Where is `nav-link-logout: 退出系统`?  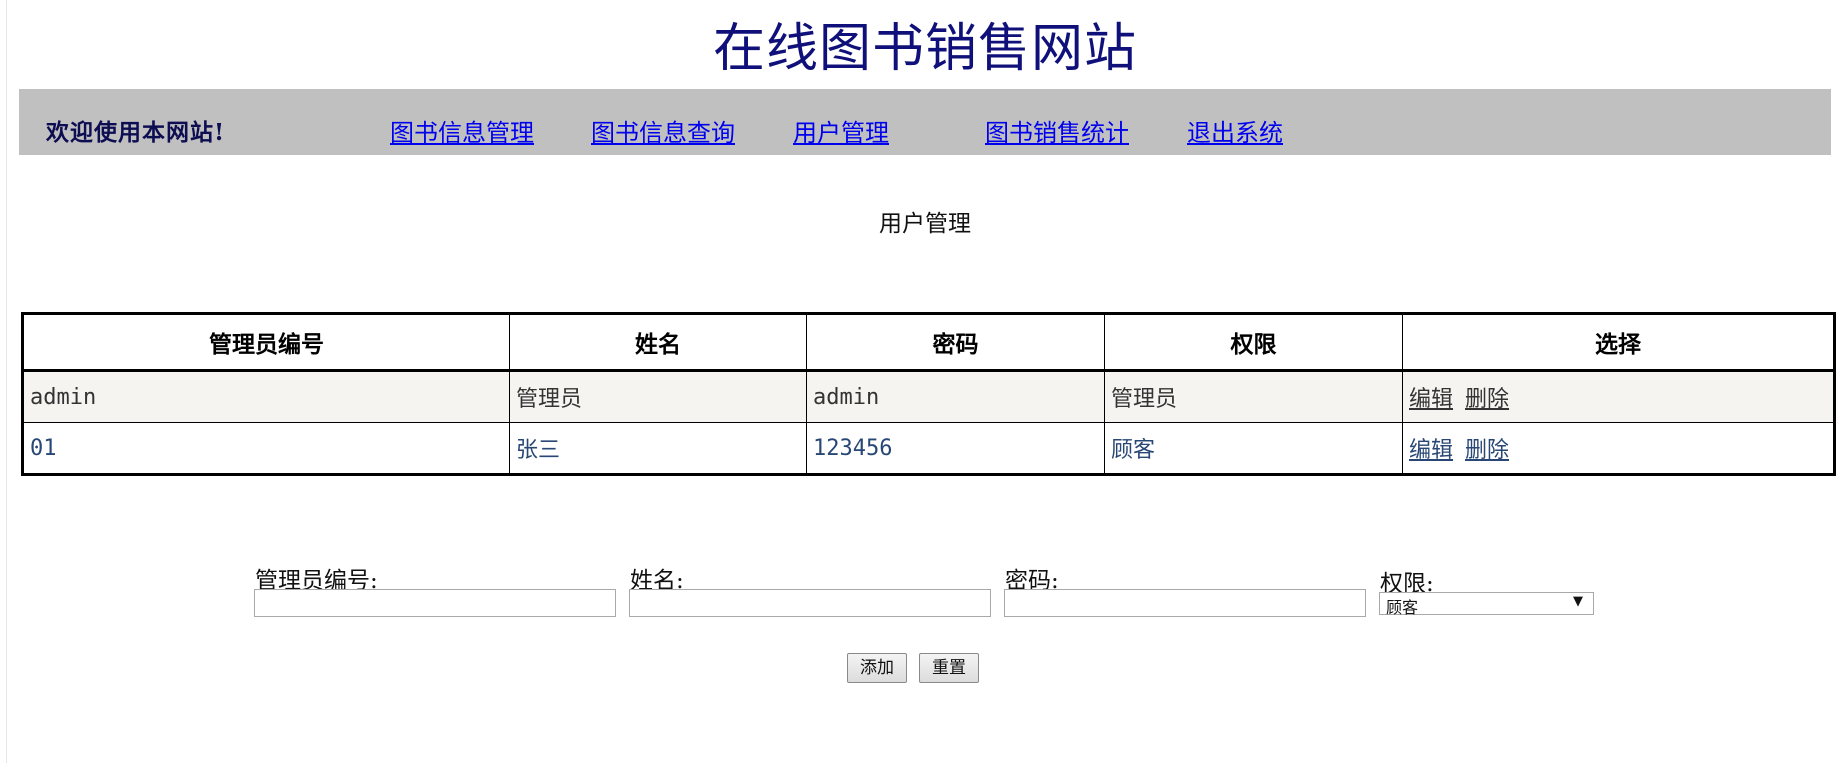
nav-link-logout: 退出系统 is located at coordinates (1235, 130).